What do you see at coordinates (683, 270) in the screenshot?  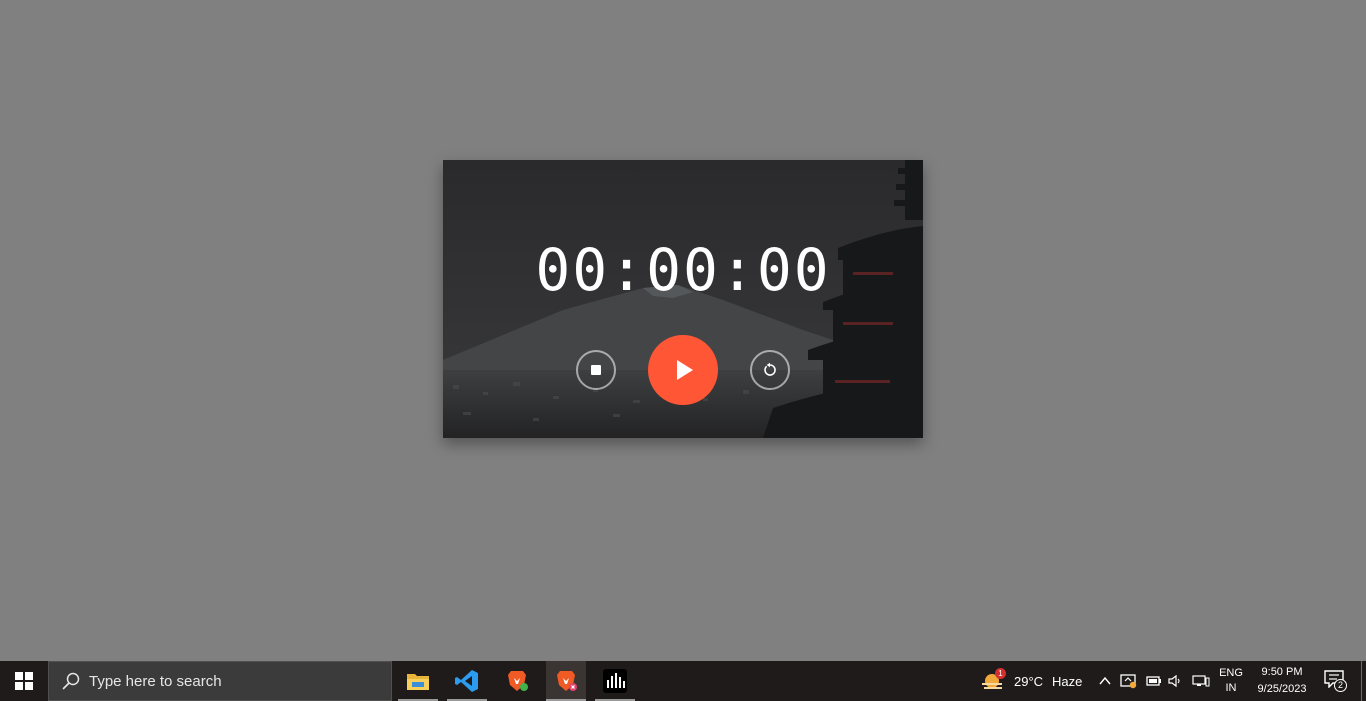 I see `elapsed-time-display: 00:00:00` at bounding box center [683, 270].